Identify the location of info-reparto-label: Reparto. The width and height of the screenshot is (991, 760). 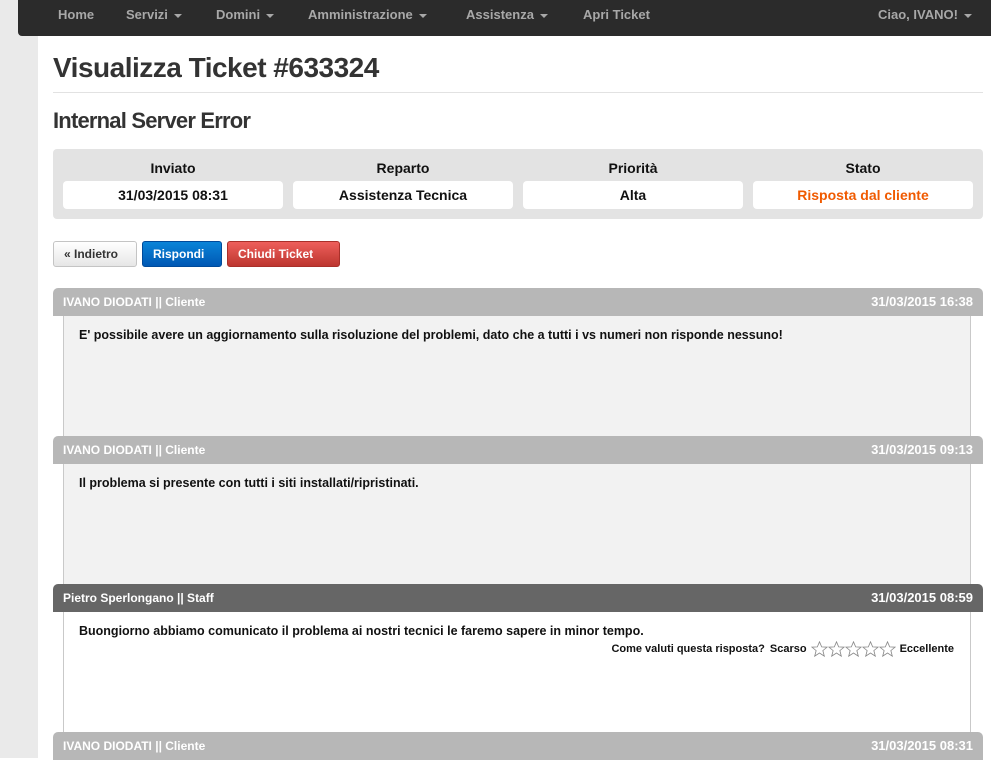
(403, 168).